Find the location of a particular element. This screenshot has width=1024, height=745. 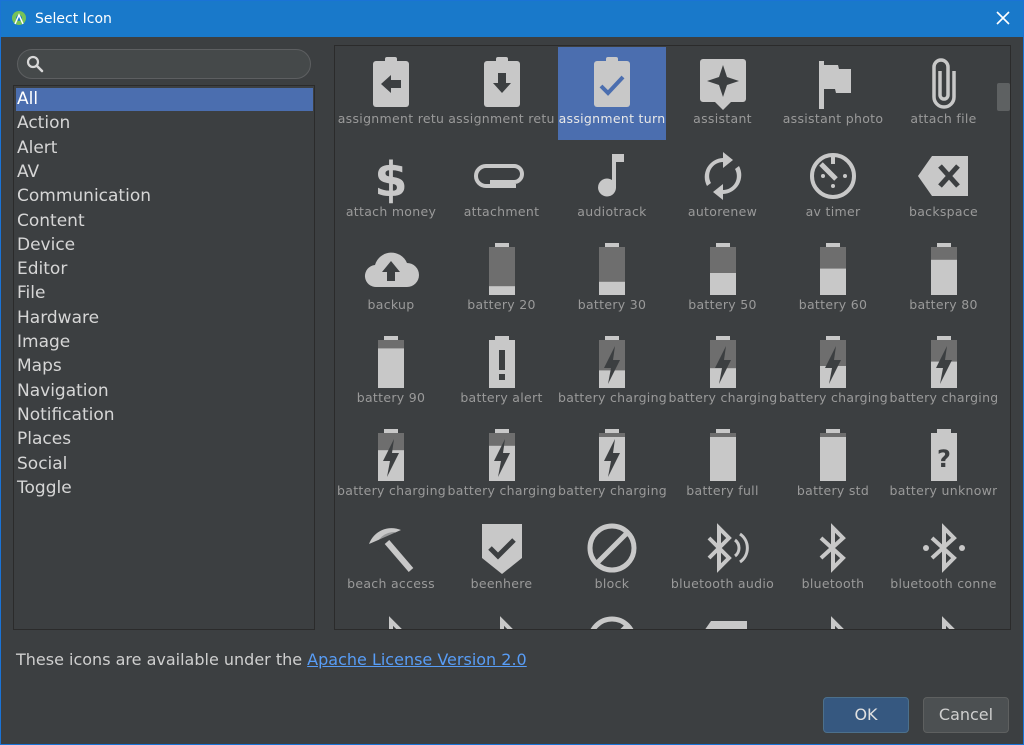

icon-tile: audiotrack is located at coordinates (612, 186).